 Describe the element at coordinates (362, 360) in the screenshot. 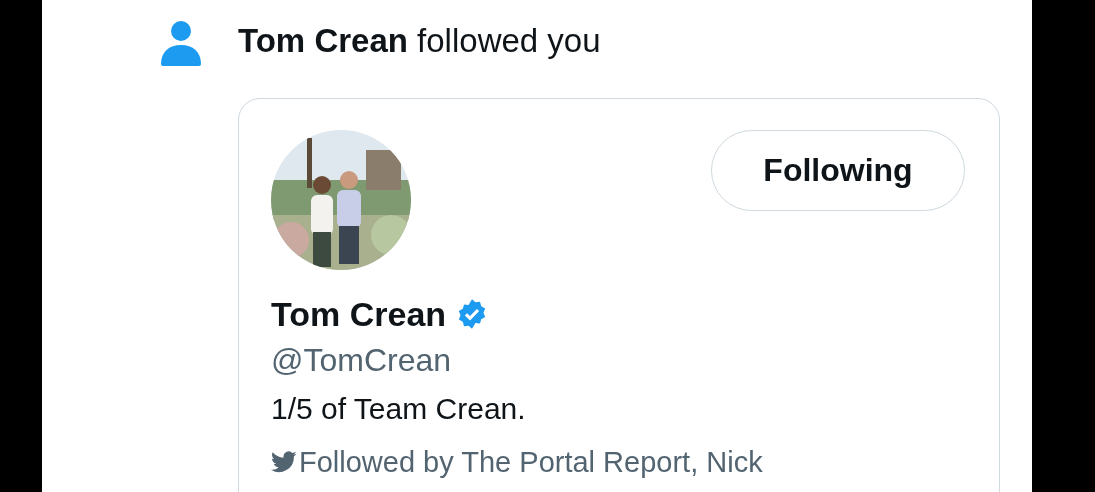

I see `profile-handle: @TomCrean` at that location.